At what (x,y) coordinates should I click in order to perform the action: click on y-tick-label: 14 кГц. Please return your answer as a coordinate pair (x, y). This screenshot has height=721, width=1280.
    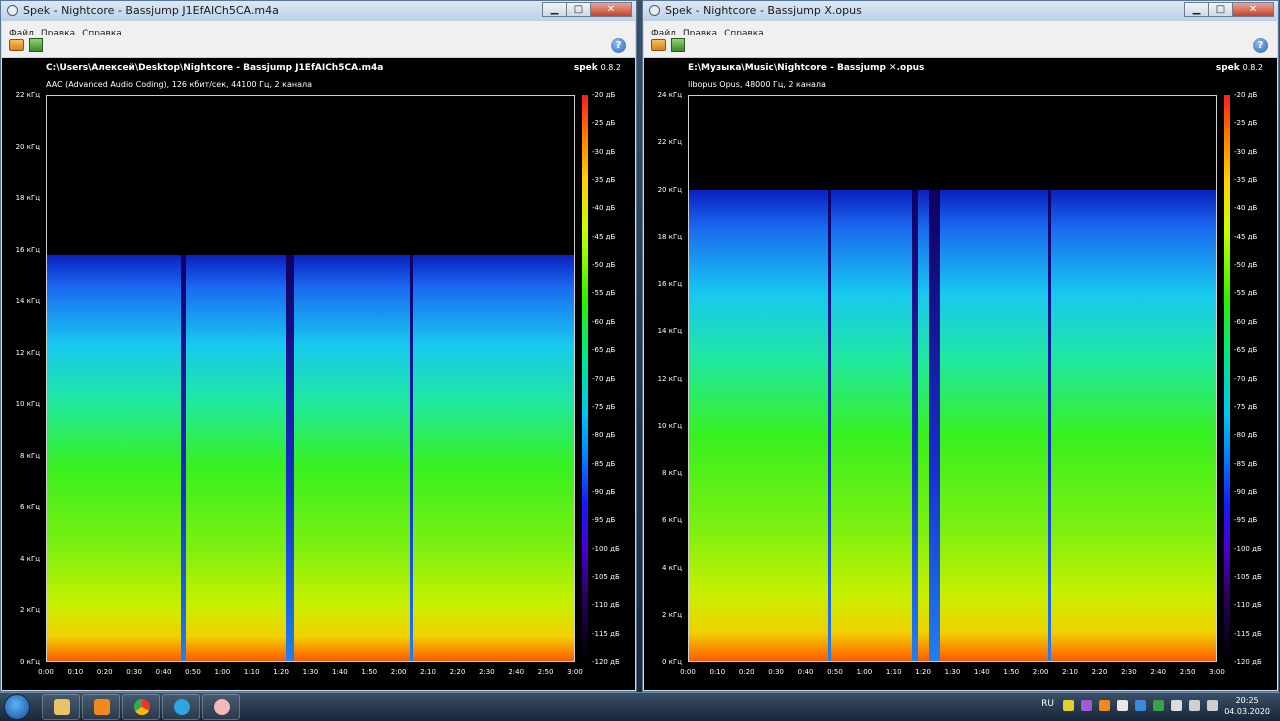
    Looking at the image, I should click on (669, 331).